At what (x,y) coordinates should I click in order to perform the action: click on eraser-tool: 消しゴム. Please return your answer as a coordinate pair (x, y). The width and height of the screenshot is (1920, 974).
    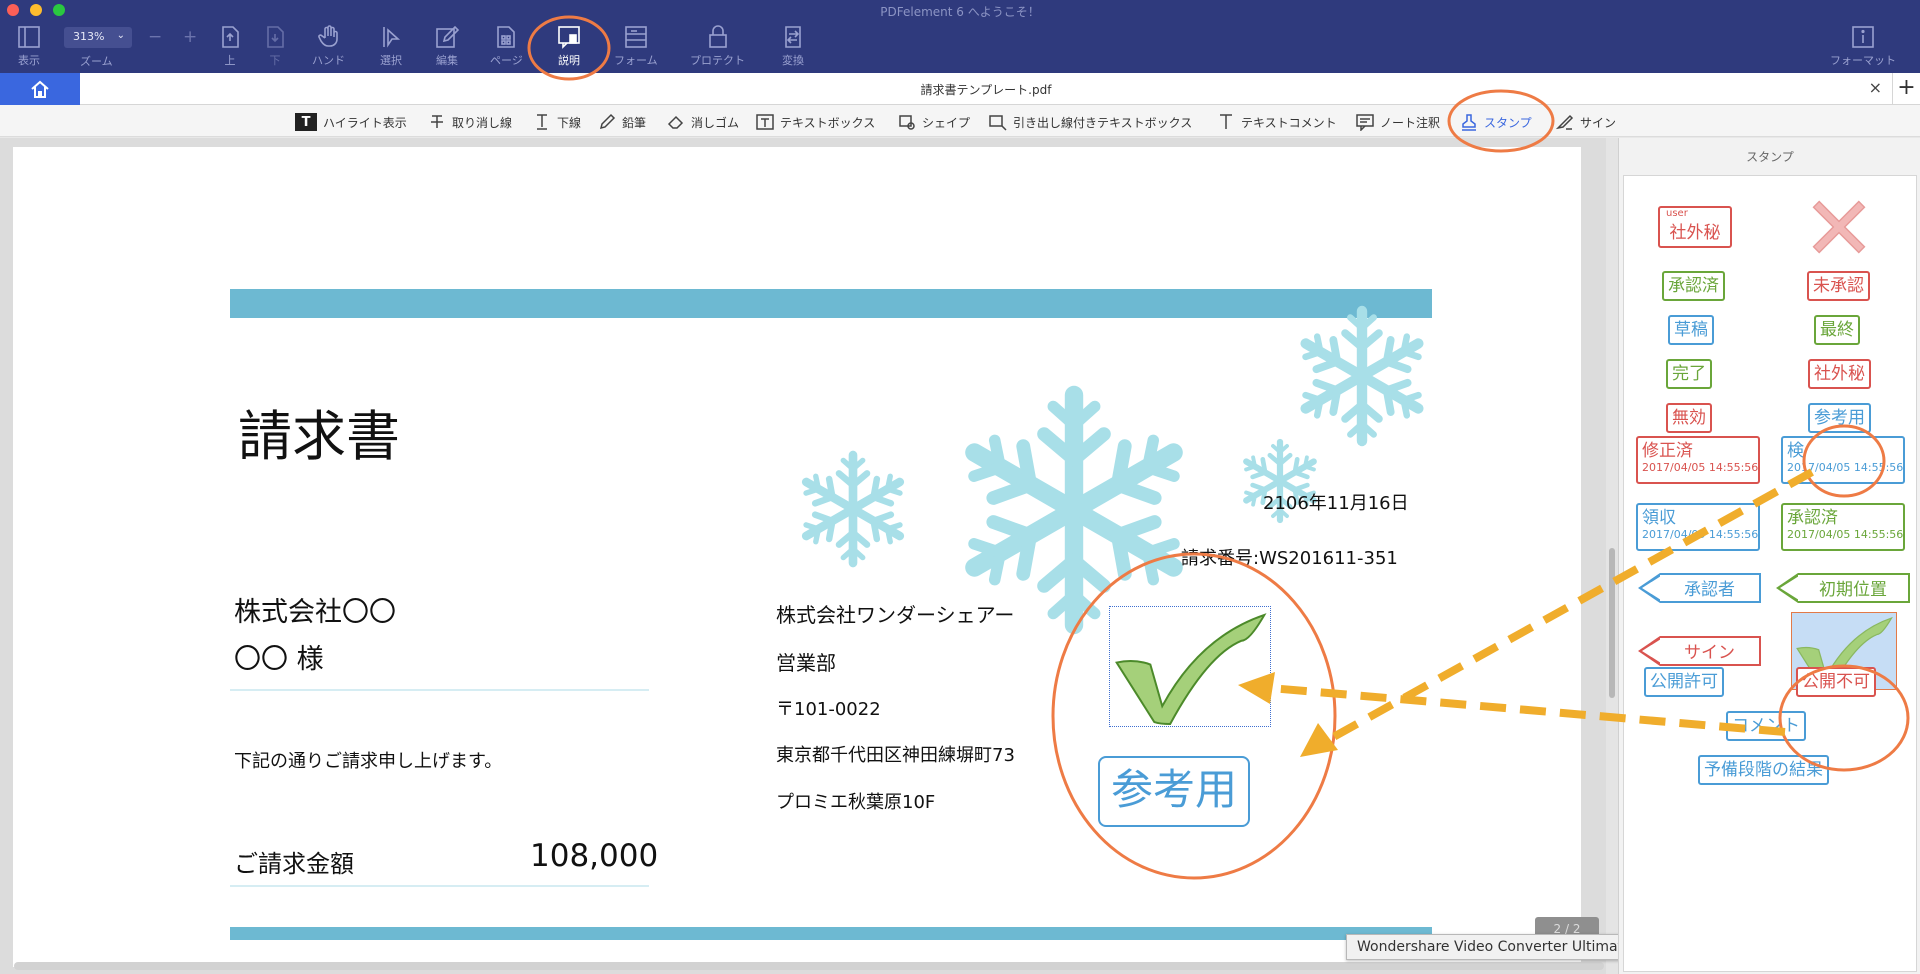
    Looking at the image, I should click on (703, 122).